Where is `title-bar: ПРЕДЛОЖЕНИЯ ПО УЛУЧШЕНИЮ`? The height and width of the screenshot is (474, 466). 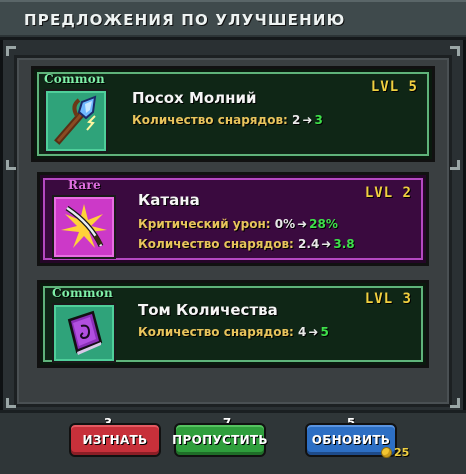 title-bar: ПРЕДЛОЖЕНИЯ ПО УЛУЧШЕНИЮ is located at coordinates (233, 20).